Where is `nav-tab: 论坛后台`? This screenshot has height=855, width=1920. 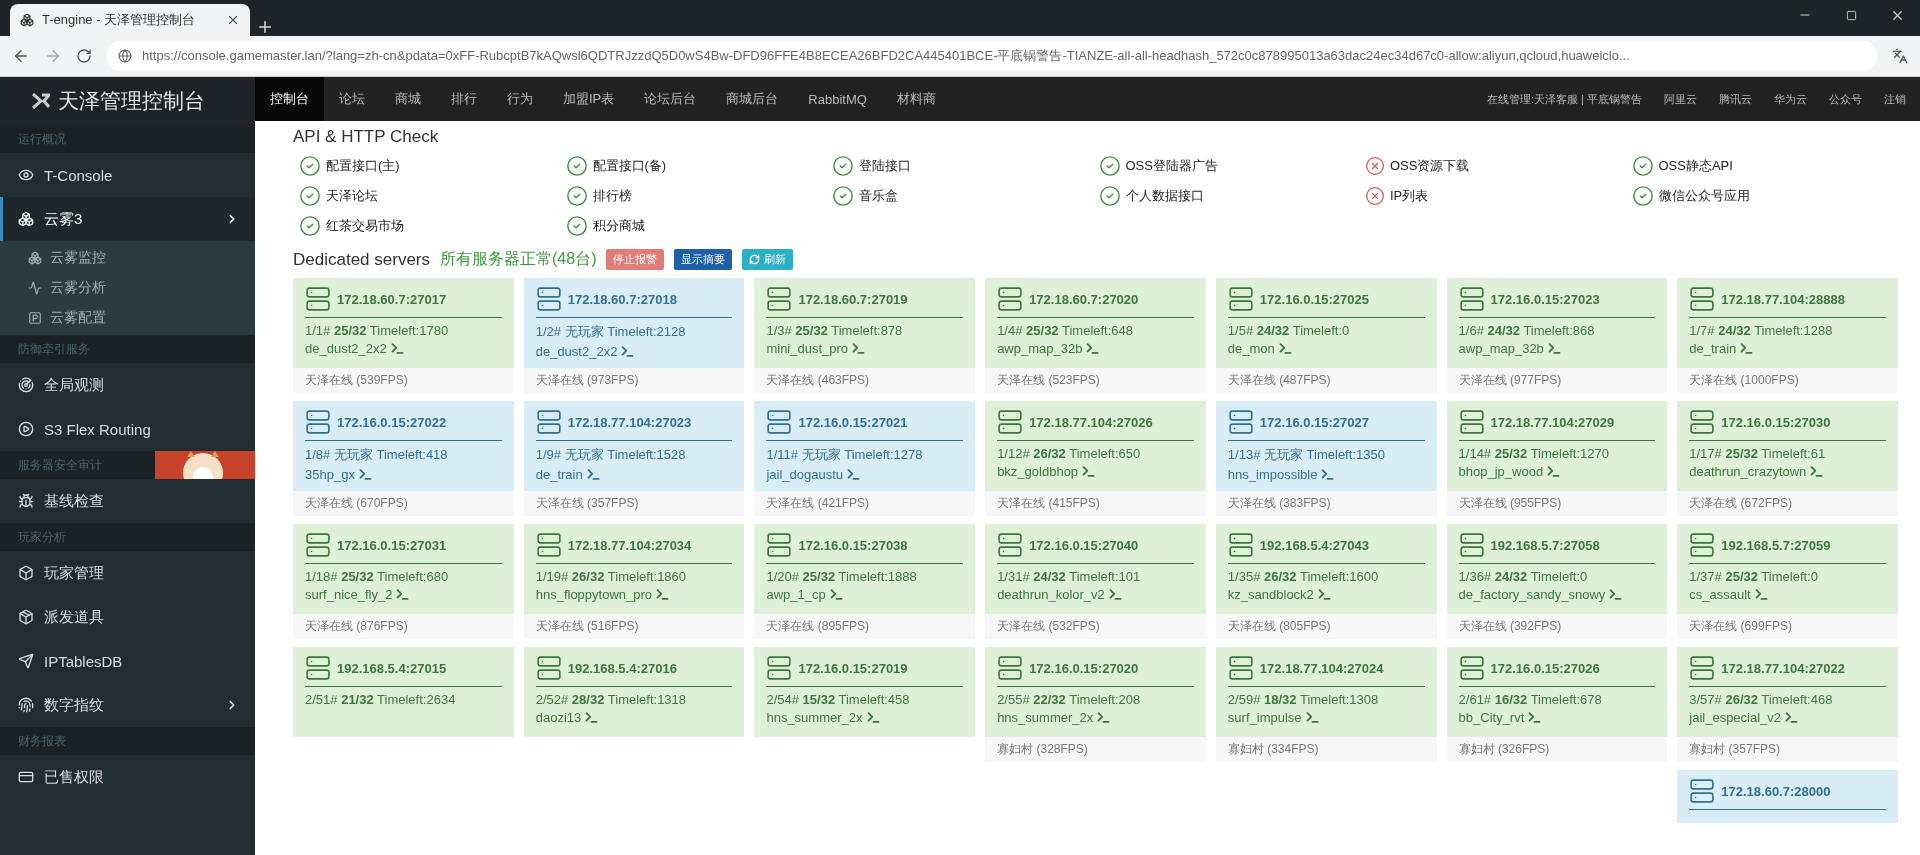
nav-tab: 论坛后台 is located at coordinates (670, 99).